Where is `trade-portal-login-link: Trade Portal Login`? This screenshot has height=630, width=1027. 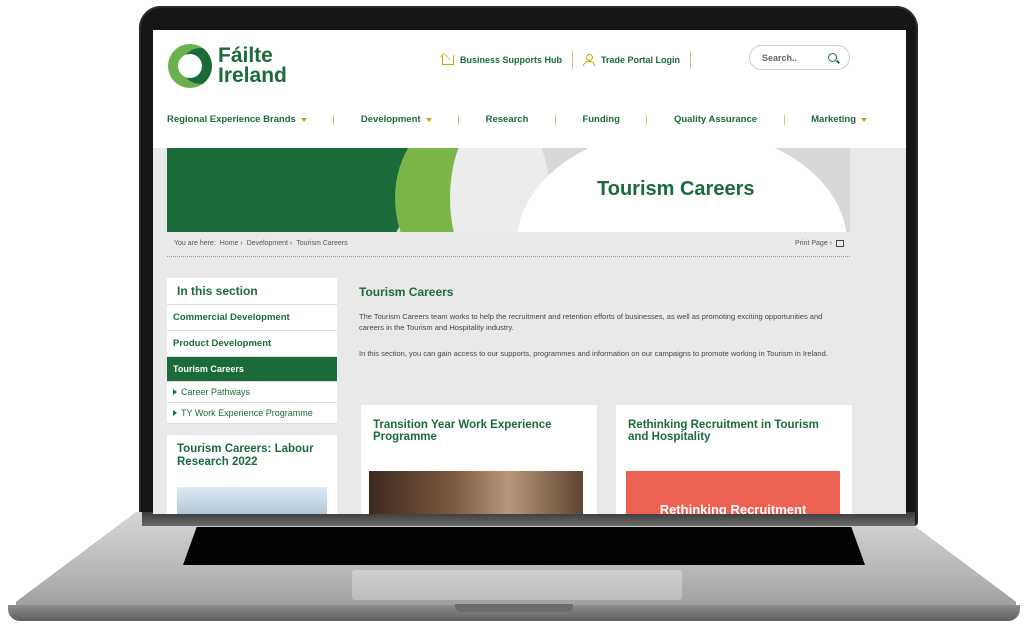 trade-portal-login-link: Trade Portal Login is located at coordinates (631, 60).